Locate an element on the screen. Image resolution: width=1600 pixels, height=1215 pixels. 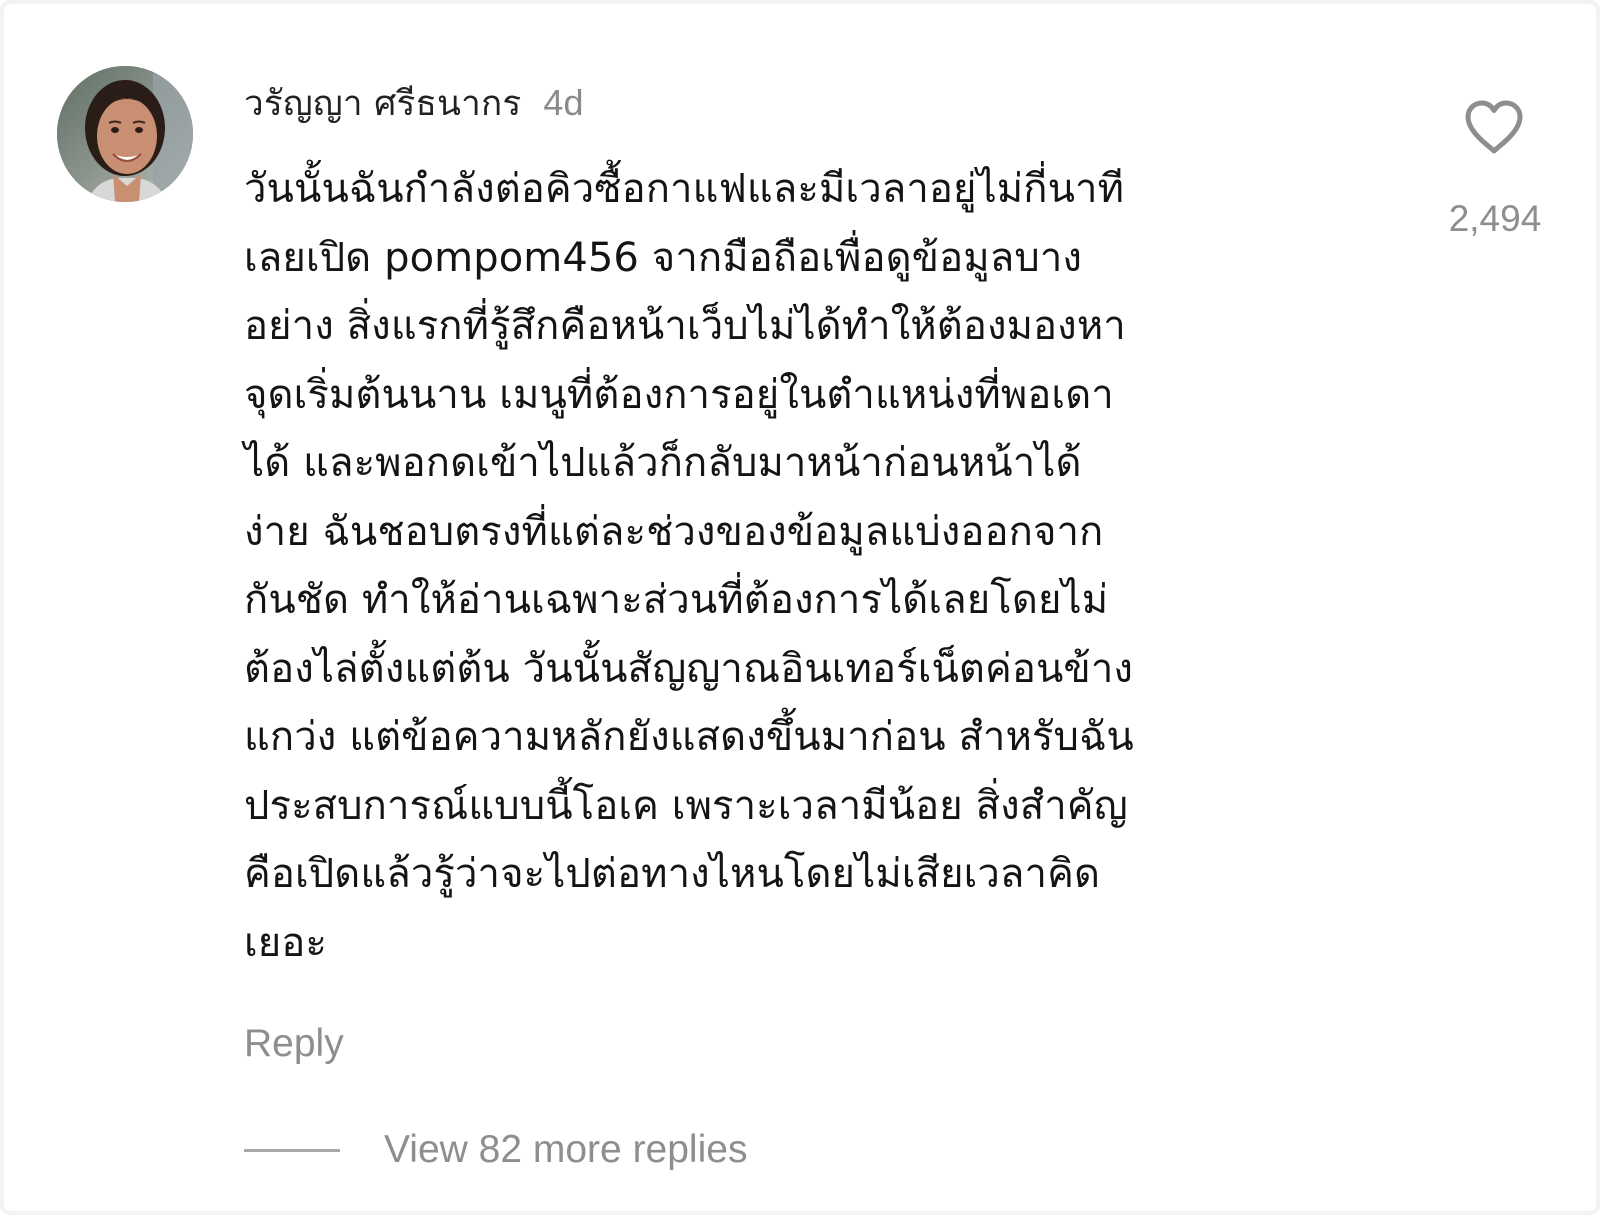
username: วรัญญา ศรีธนากร is located at coordinates (382, 103).